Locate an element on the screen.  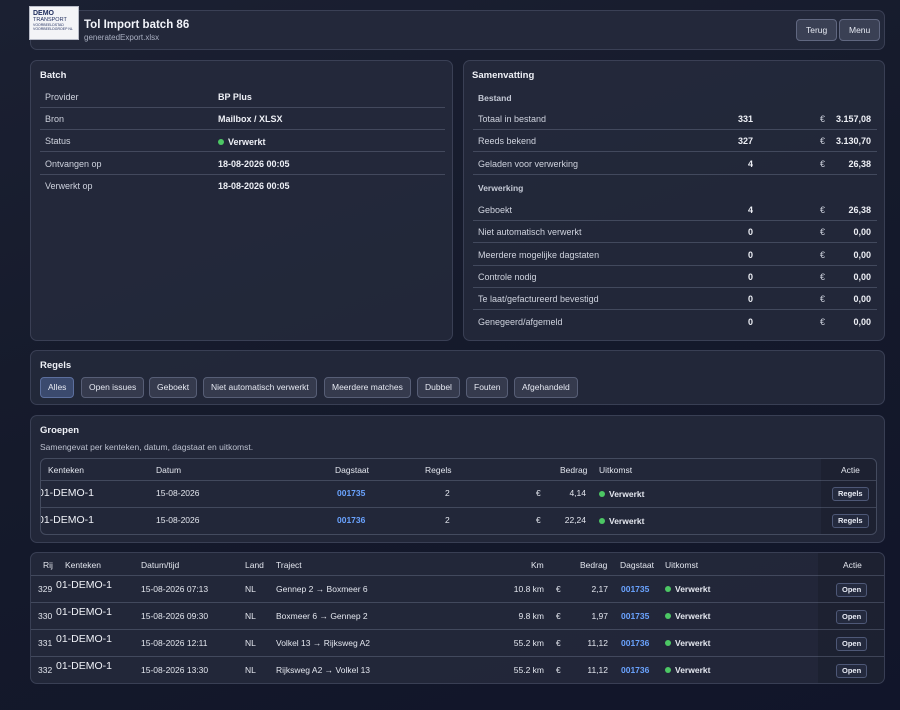
logo-text: DEMO is located at coordinates (43, 13).